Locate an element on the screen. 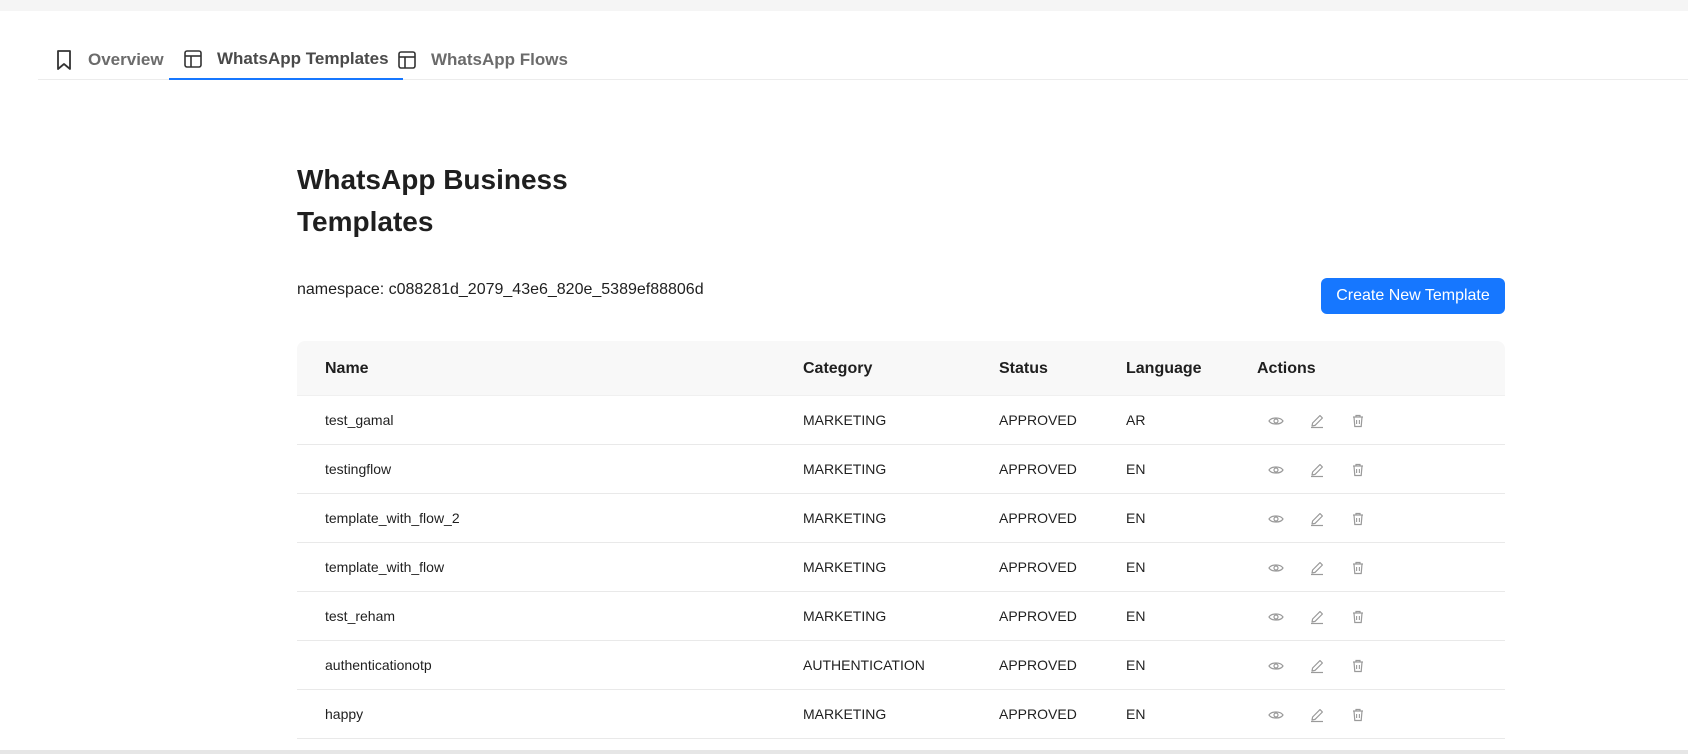 The height and width of the screenshot is (754, 1688). tab-overview-label: Overview is located at coordinates (126, 59).